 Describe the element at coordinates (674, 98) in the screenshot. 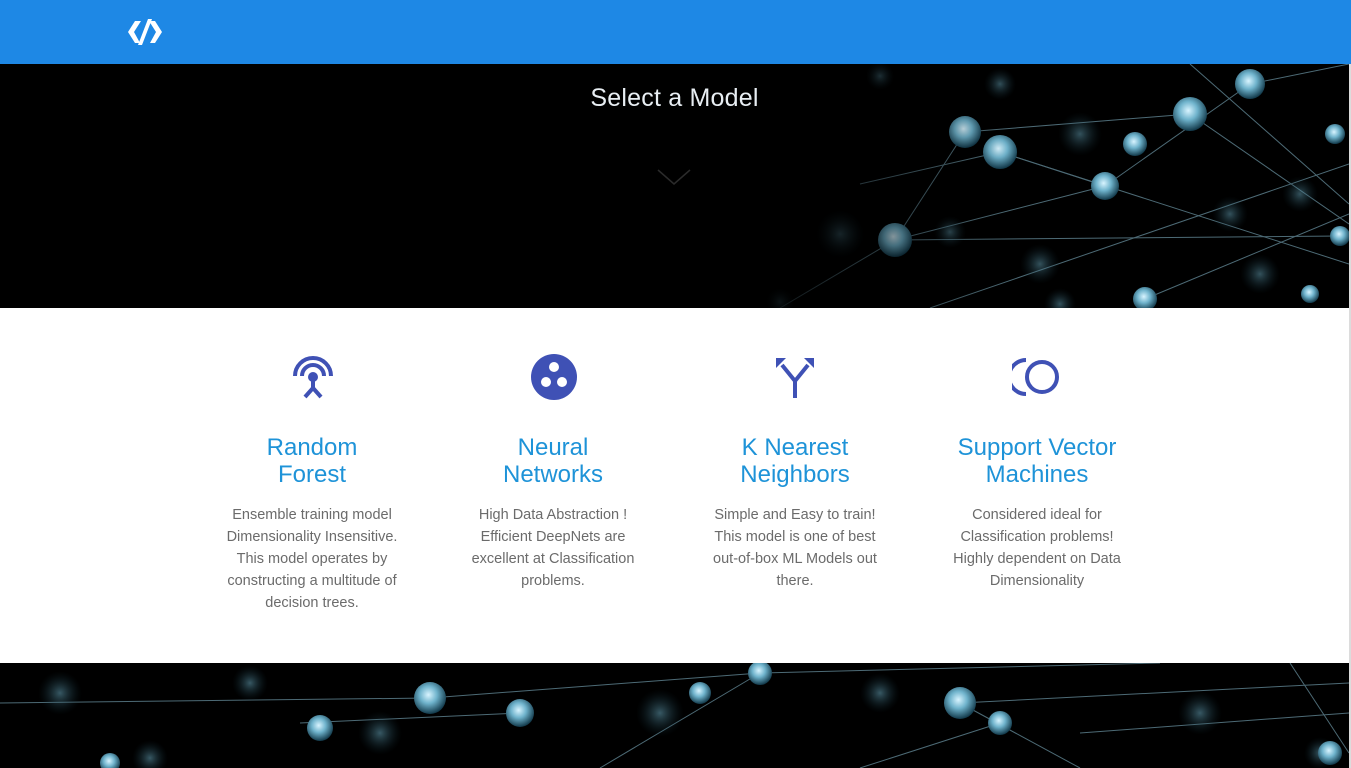

I see `page-title: Select a Model` at that location.